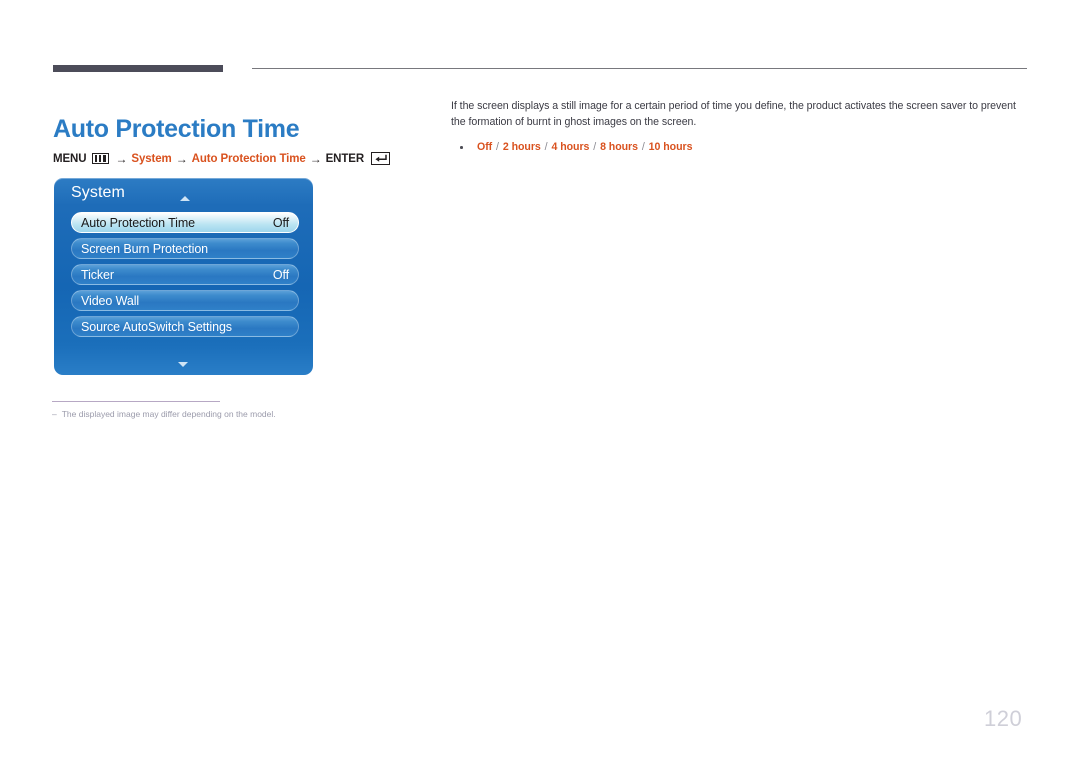 The image size is (1080, 763). What do you see at coordinates (70, 158) in the screenshot?
I see `breadcrumb-menu-label: MENU` at bounding box center [70, 158].